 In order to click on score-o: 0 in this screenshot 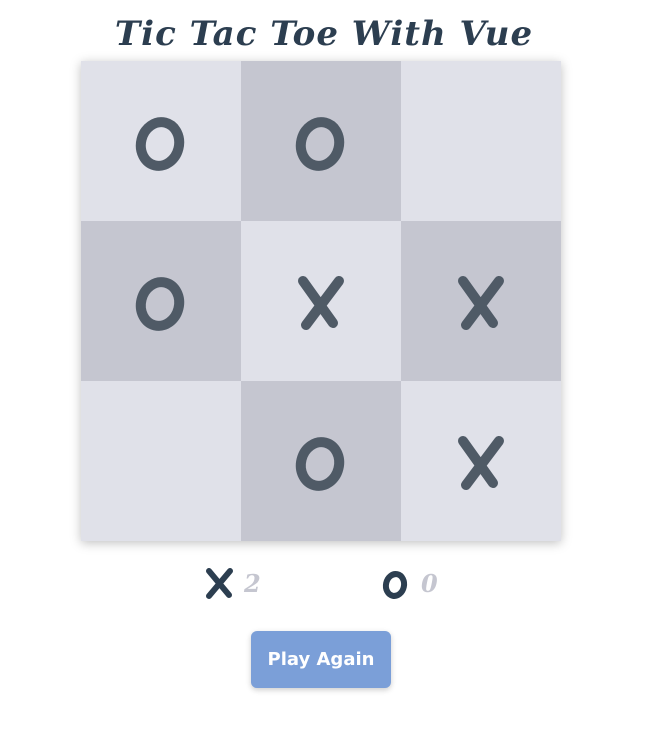, I will do `click(409, 583)`.